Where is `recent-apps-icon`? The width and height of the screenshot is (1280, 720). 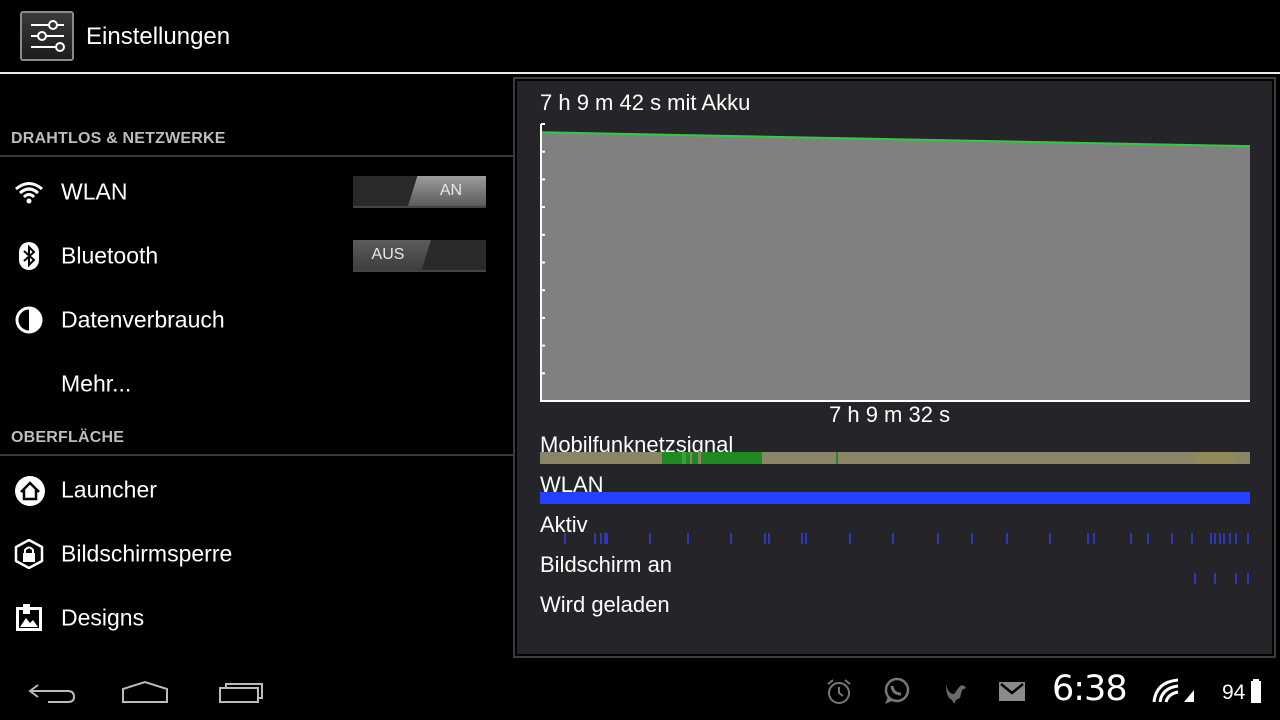 recent-apps-icon is located at coordinates (241, 693).